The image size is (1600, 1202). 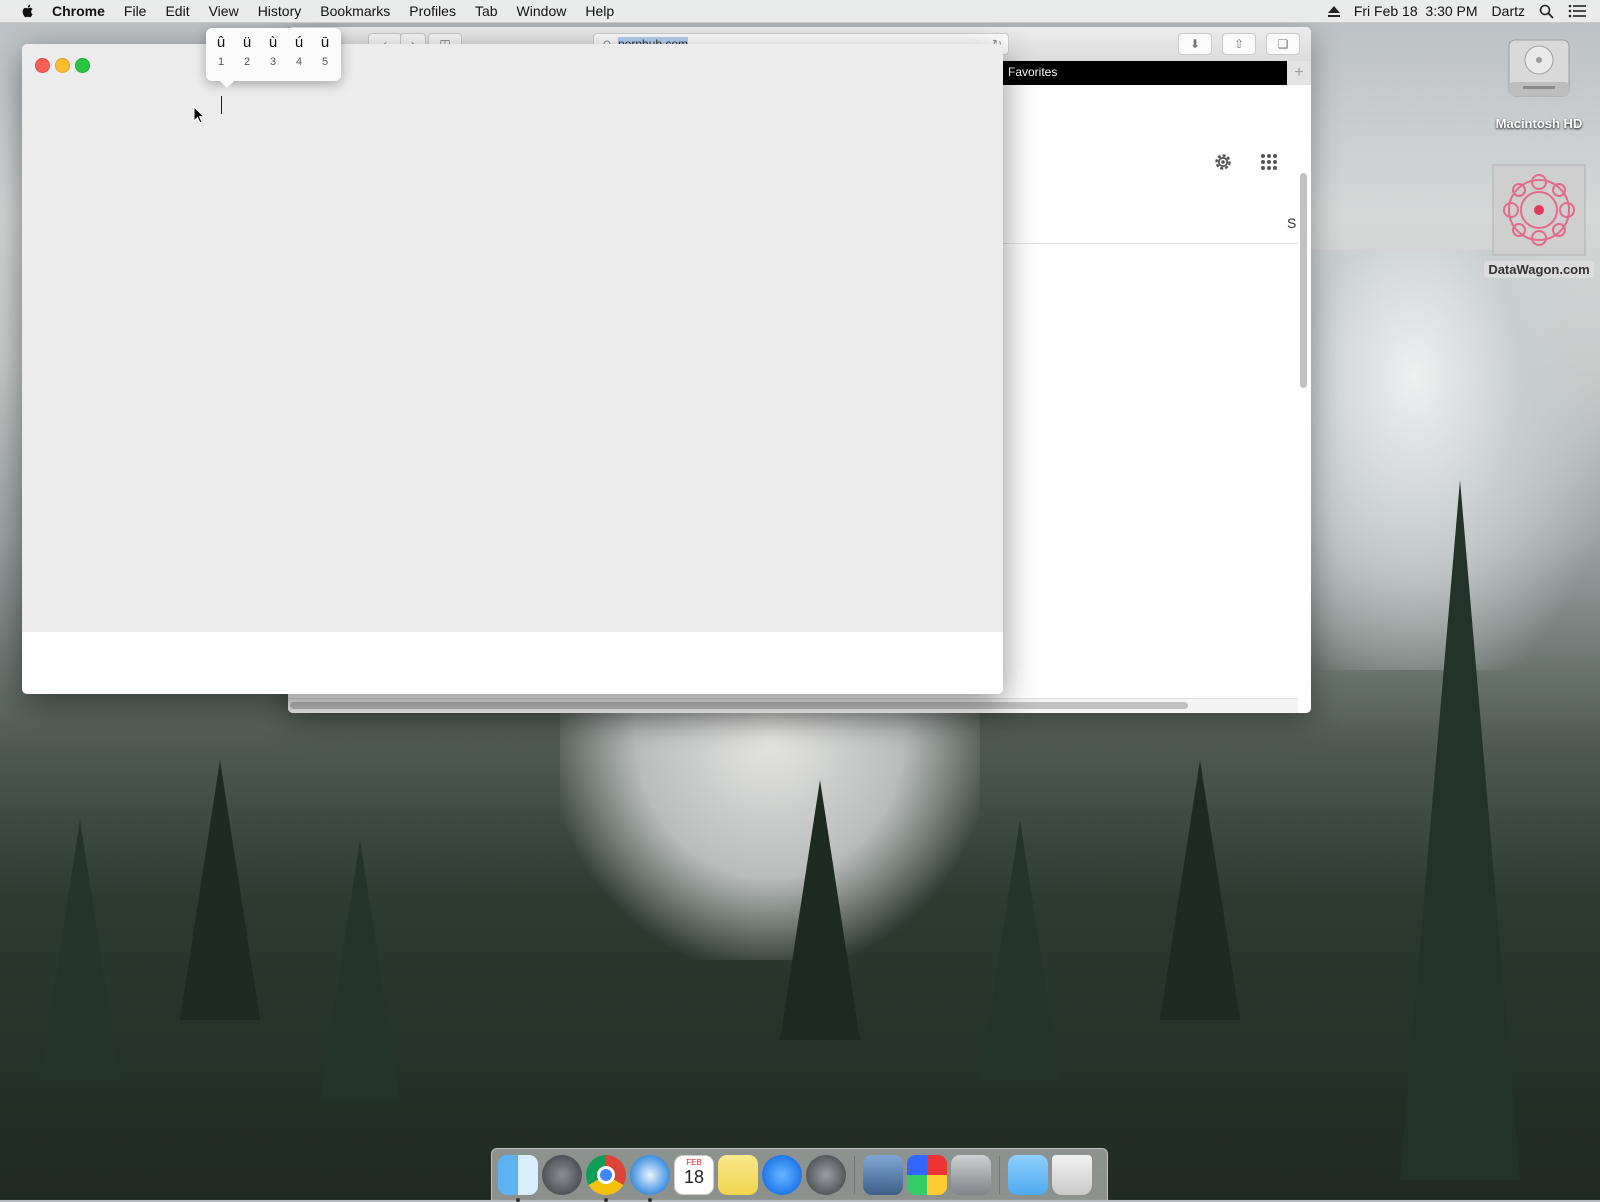 What do you see at coordinates (299, 62) in the screenshot?
I see `accent-number: 4` at bounding box center [299, 62].